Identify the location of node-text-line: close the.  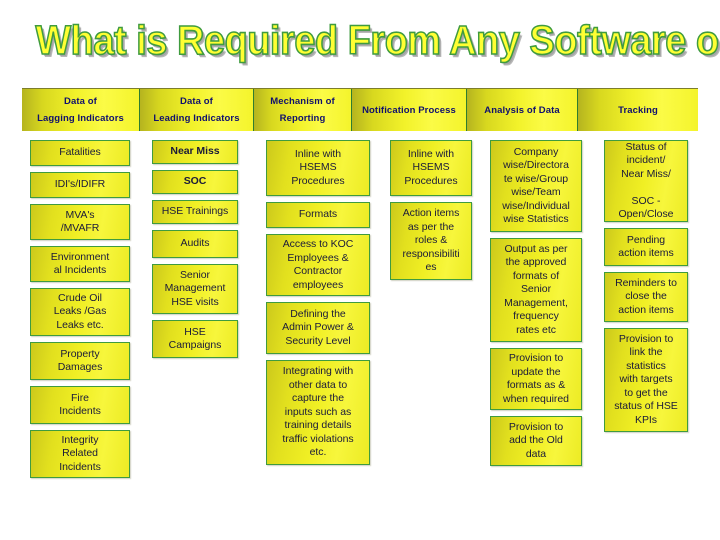
(646, 296).